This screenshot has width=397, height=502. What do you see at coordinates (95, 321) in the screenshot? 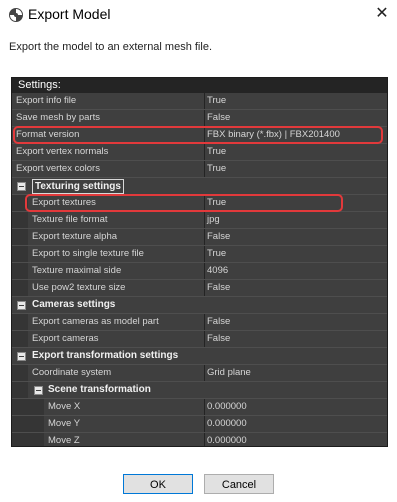
I see `property-name: Export cameras as model part` at bounding box center [95, 321].